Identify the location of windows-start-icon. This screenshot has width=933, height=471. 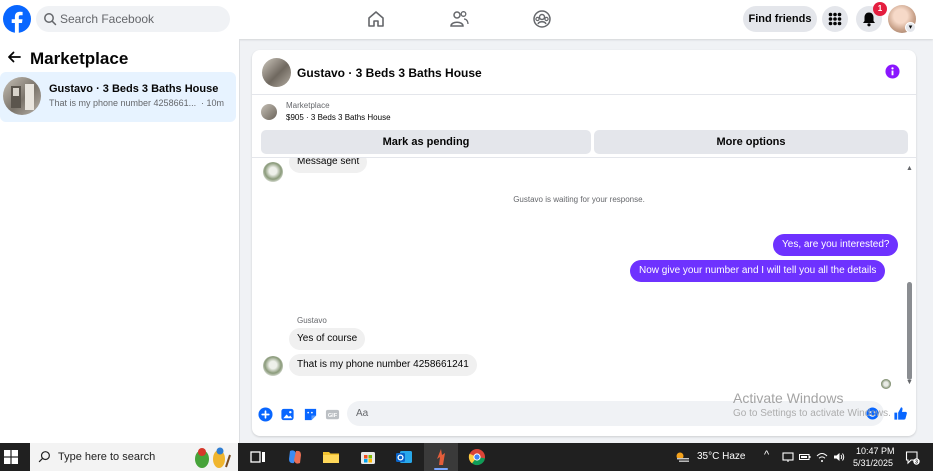
(11, 457).